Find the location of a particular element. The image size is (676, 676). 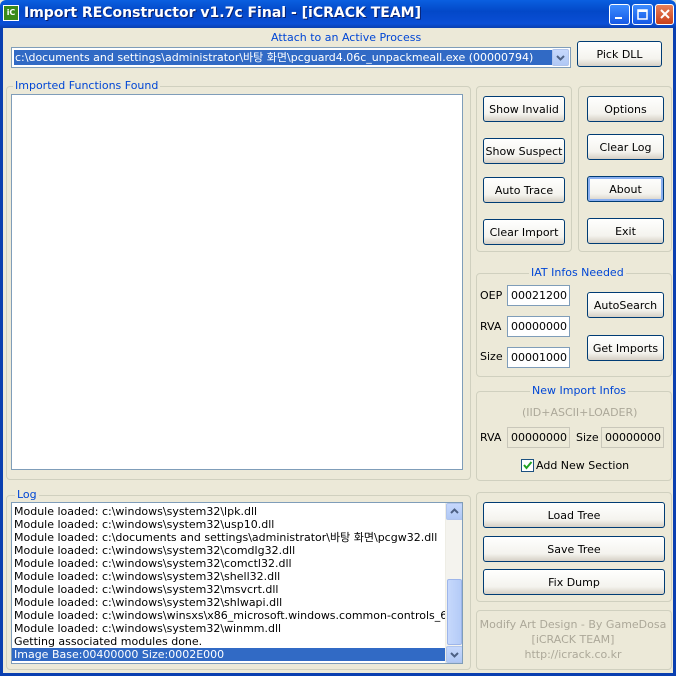

new-import-infos-group-label: New Import Infos is located at coordinates (579, 390).